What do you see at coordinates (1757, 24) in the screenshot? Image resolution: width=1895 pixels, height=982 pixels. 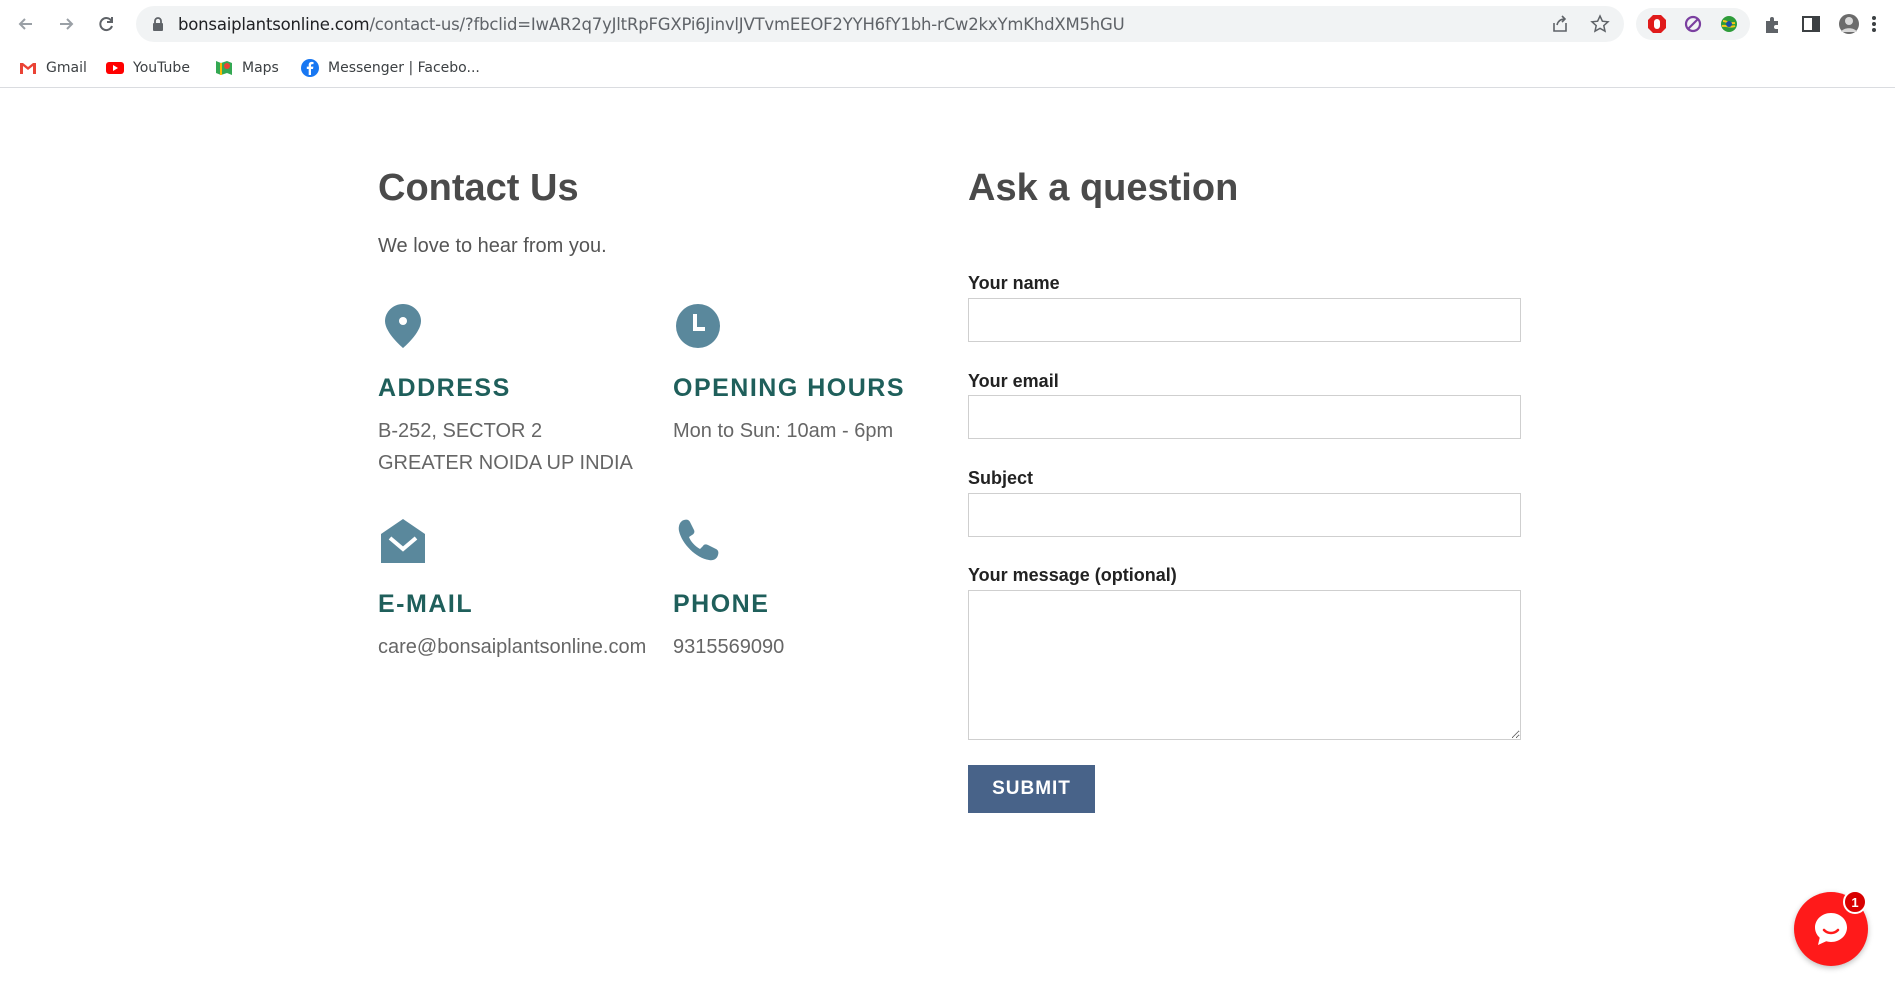 I see `extensions-area` at bounding box center [1757, 24].